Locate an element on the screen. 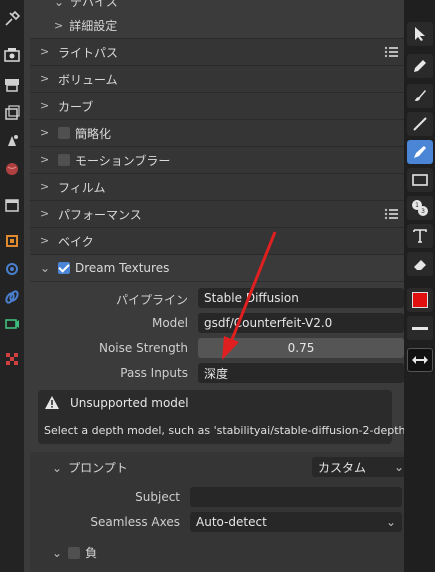  section-label: ベイク is located at coordinates (76, 241).